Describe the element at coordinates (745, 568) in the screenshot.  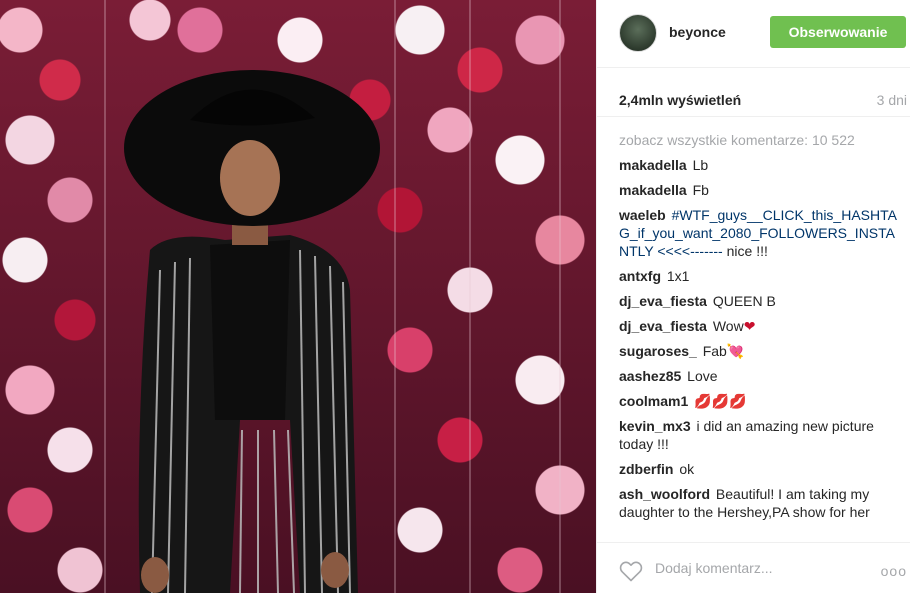
I see `add-comment-input` at that location.